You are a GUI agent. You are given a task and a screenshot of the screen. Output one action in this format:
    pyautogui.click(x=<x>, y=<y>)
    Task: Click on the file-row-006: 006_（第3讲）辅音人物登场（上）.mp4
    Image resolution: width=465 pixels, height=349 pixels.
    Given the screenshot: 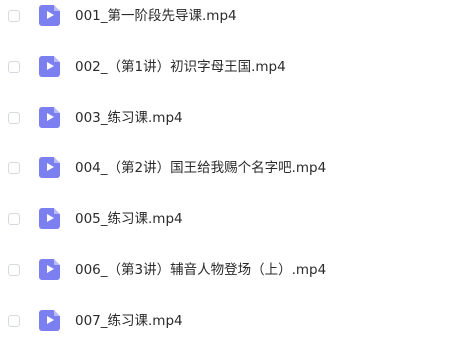 What is the action you would take?
    pyautogui.click(x=232, y=272)
    